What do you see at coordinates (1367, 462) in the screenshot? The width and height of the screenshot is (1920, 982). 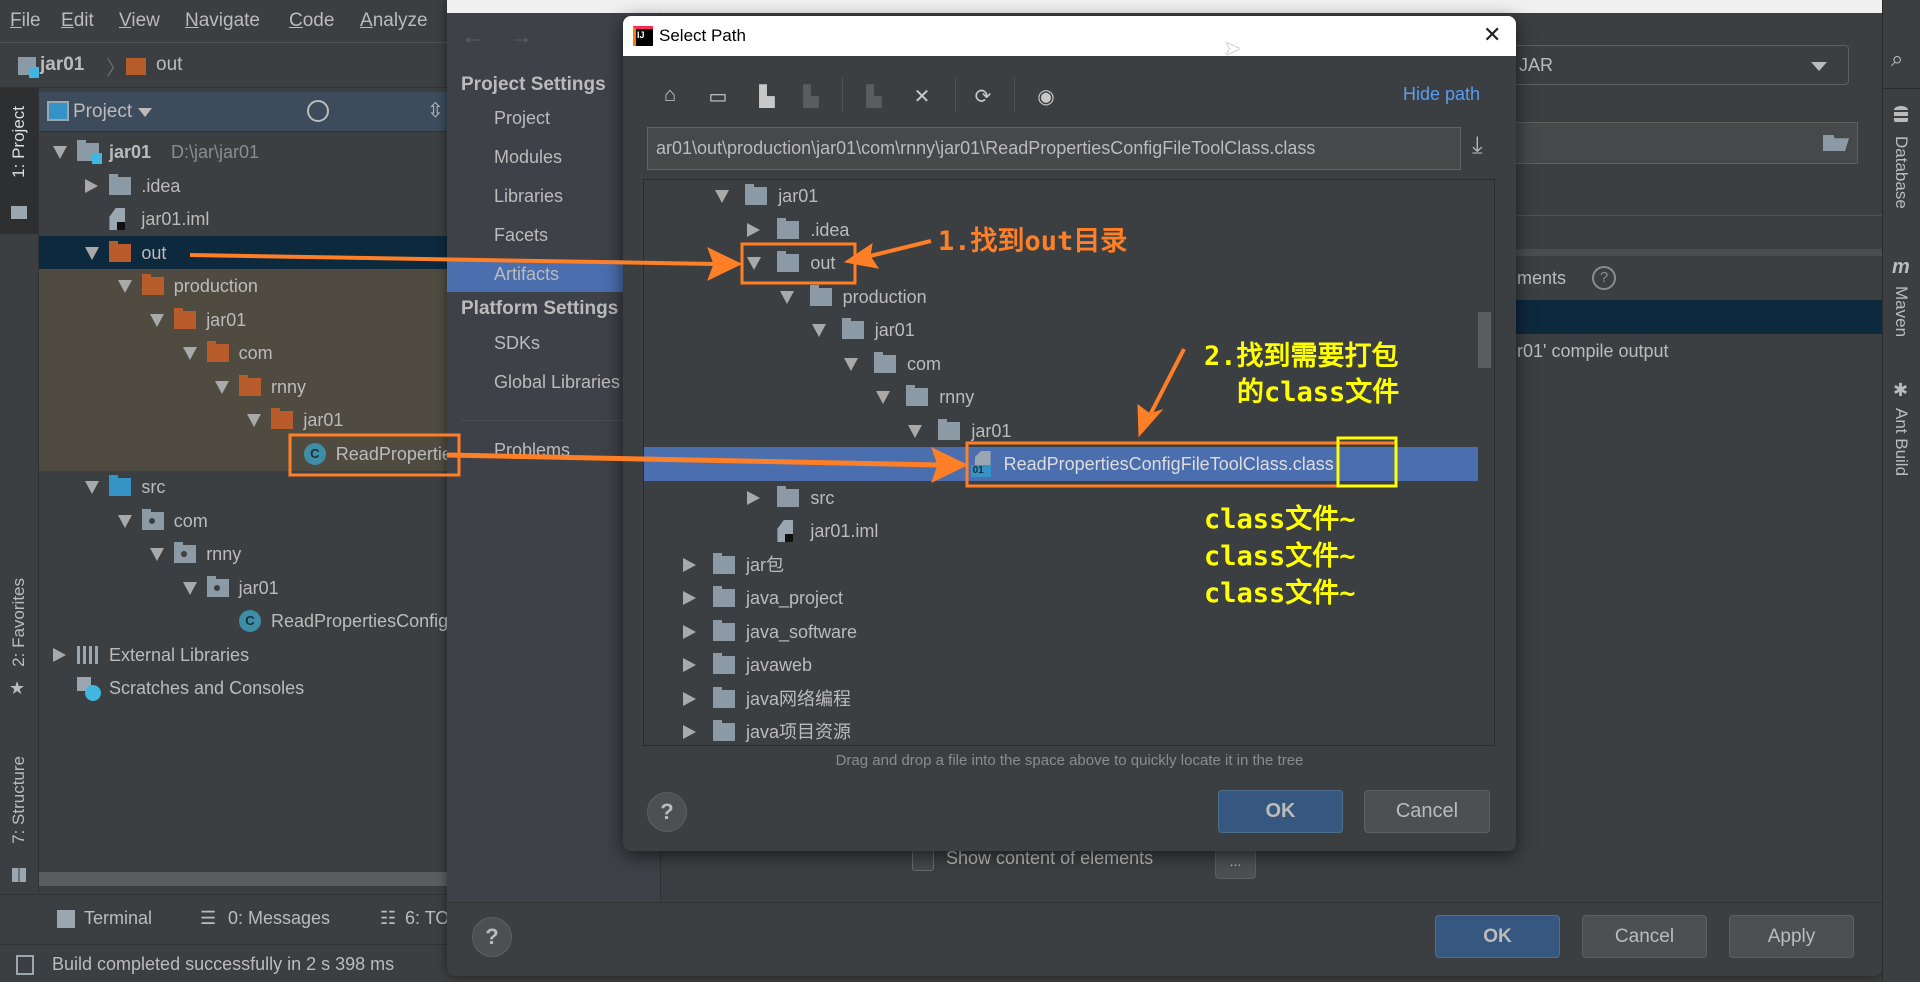 I see `highlight-box-extension` at bounding box center [1367, 462].